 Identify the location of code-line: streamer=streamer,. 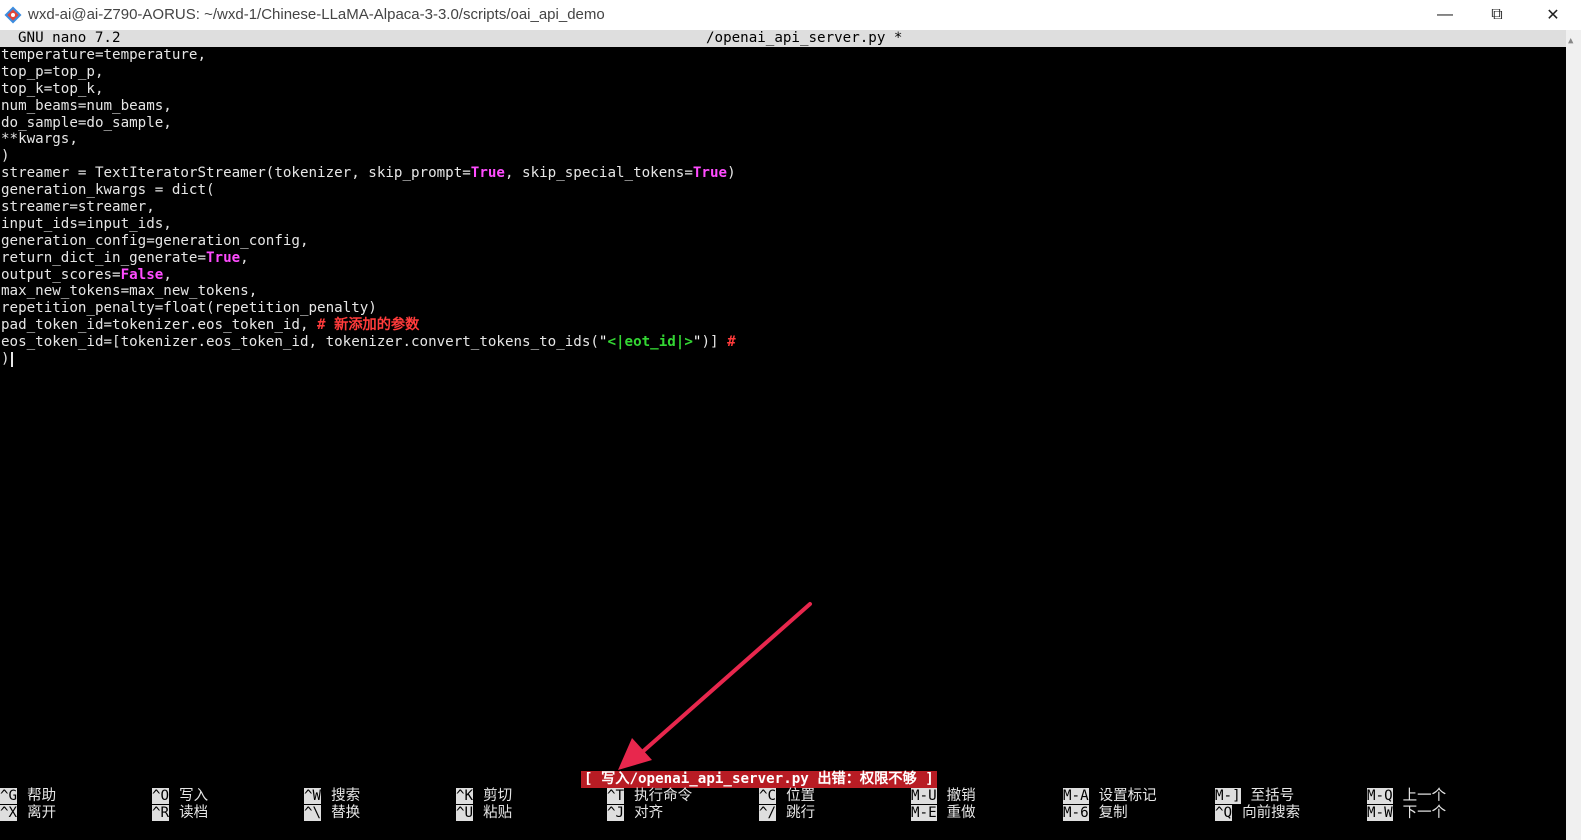
(368, 207).